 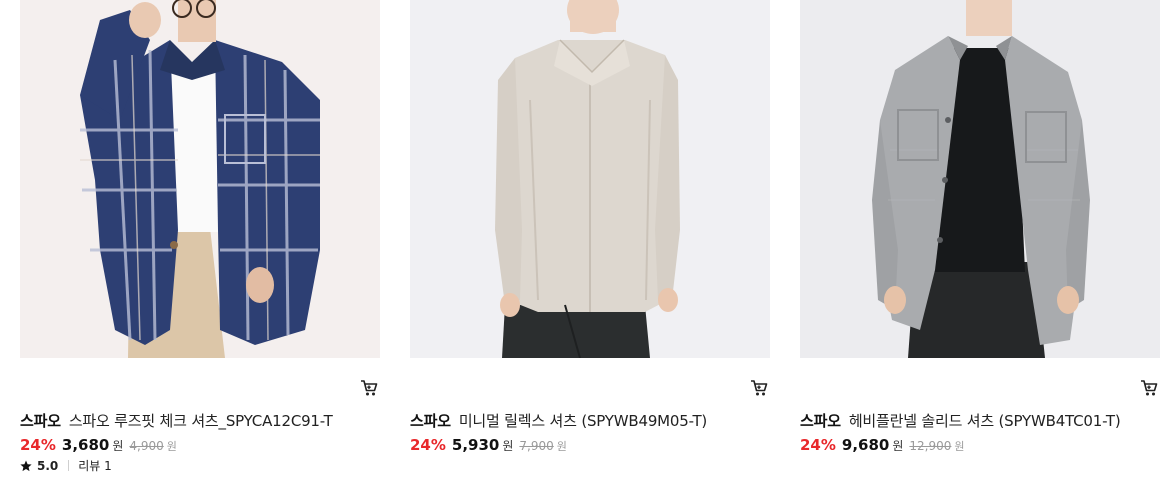 I want to click on product-name-line: 스파오 미니멀 릴렉스 셔츠 (SPYWB49M05-T), so click(x=590, y=420).